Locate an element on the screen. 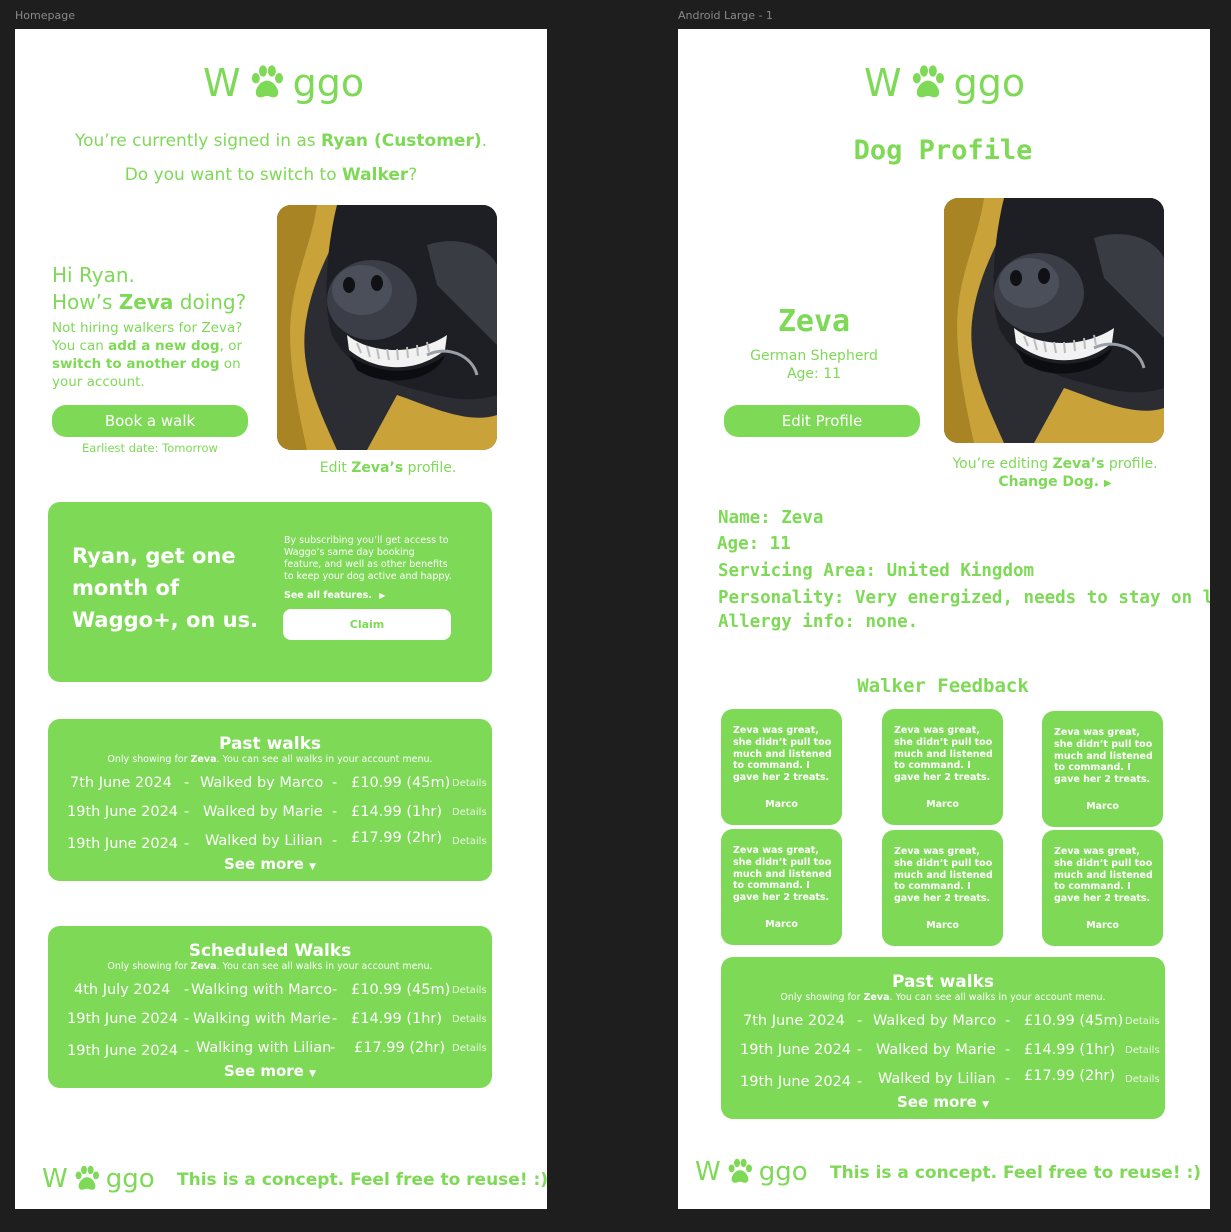  book-walk-button: Book a walk is located at coordinates (150, 421).